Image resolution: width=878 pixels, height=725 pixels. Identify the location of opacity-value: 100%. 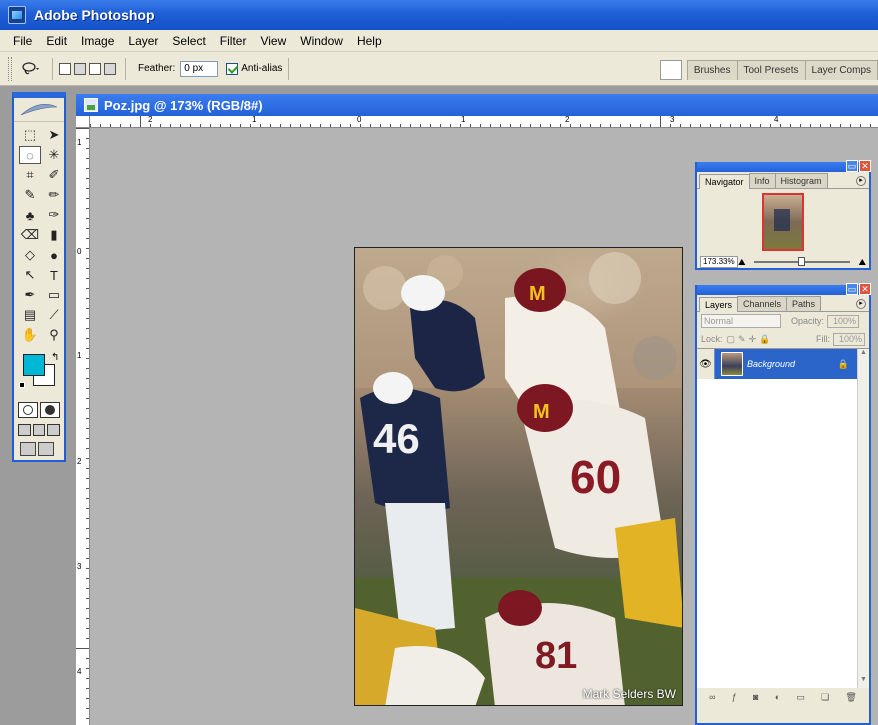
(843, 321).